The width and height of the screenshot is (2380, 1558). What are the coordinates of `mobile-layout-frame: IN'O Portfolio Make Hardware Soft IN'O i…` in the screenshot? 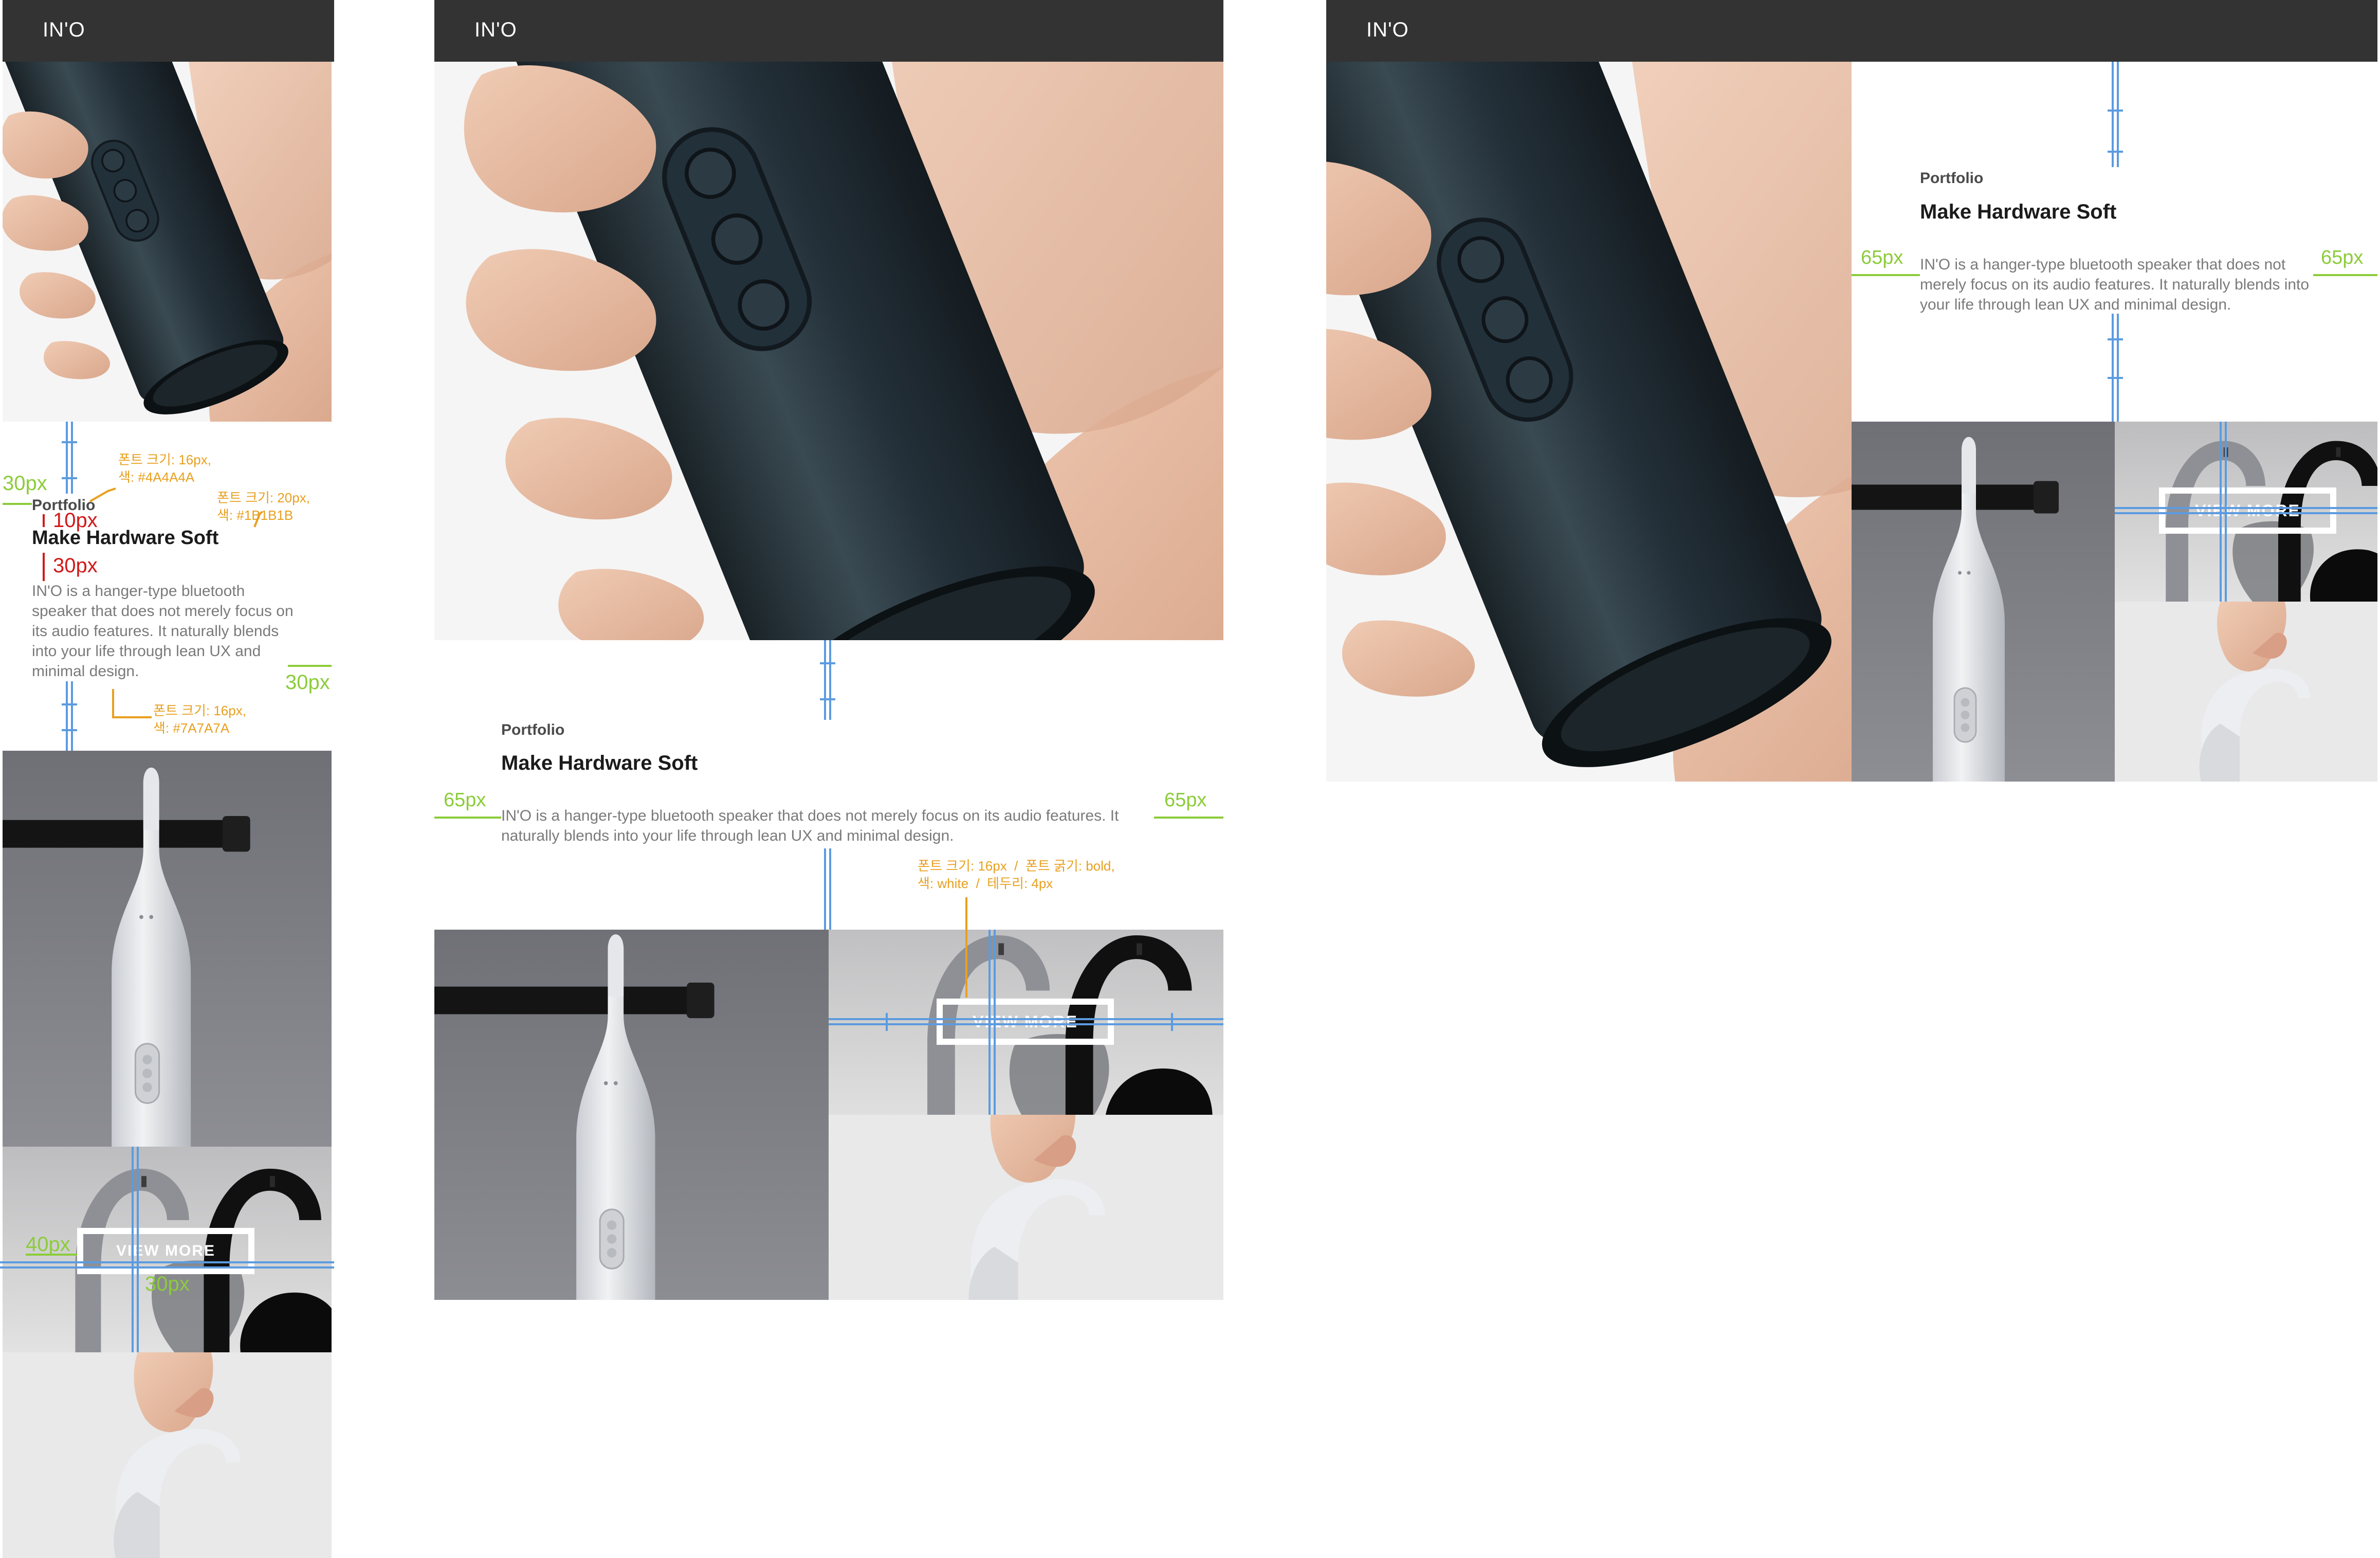 It's located at (167, 779).